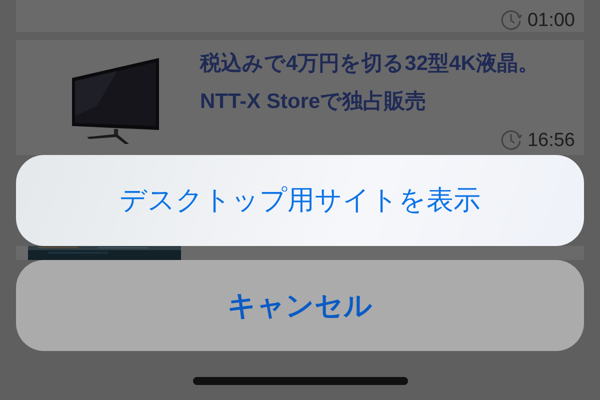 The image size is (600, 400). I want to click on article-title: 税込みで4万円を切る32型4K液晶。NTT-X Storeで独占販売, so click(363, 81).